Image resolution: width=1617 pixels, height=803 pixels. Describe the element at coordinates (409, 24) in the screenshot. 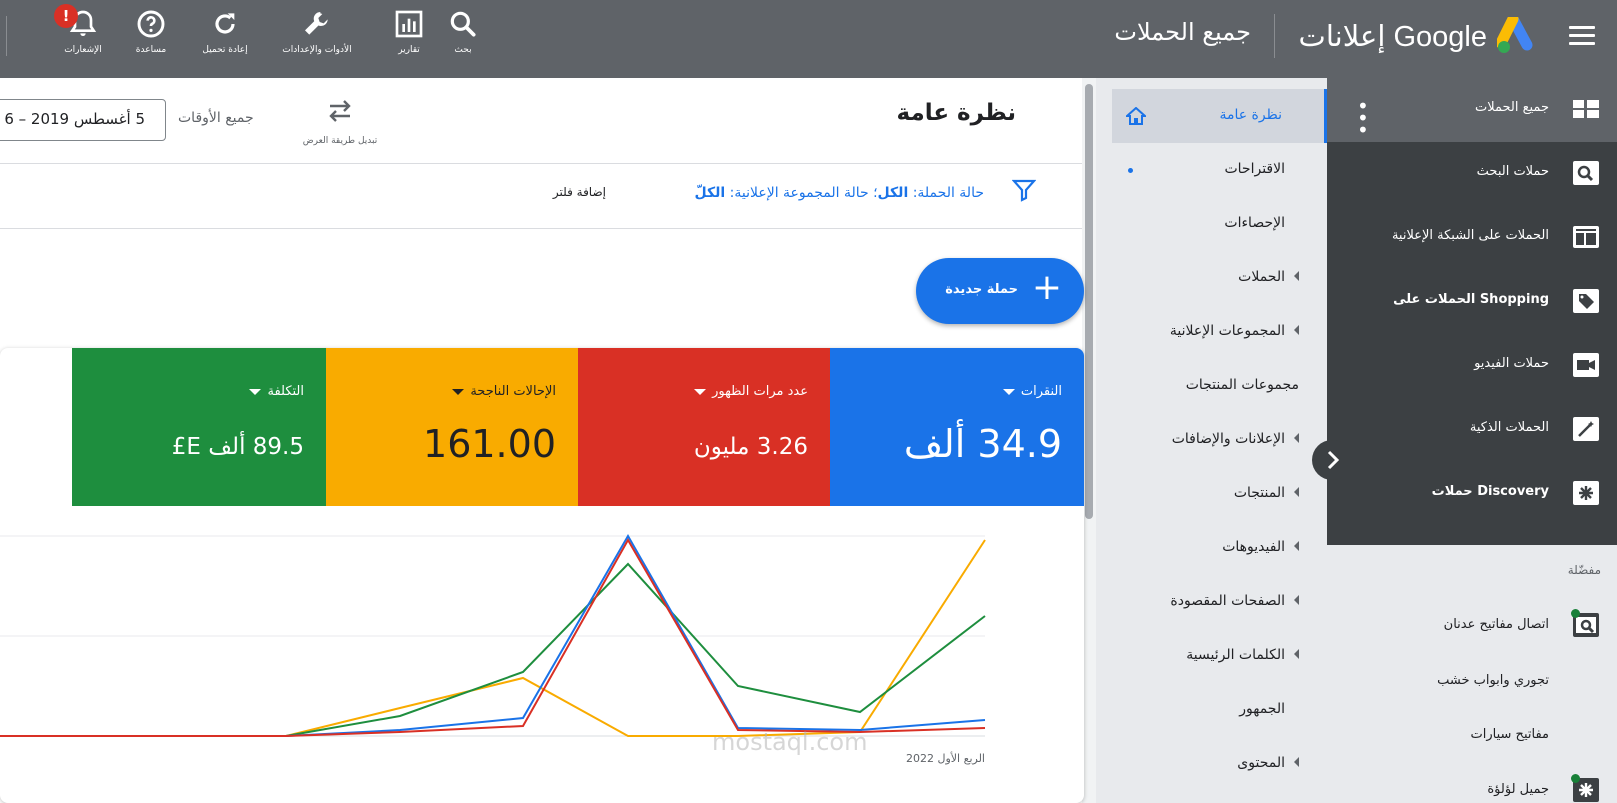

I see `reports-icon` at that location.